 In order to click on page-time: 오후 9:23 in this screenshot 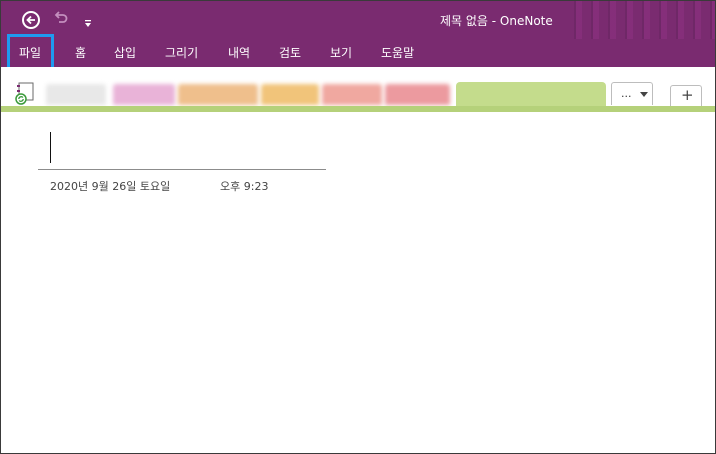, I will do `click(244, 186)`.